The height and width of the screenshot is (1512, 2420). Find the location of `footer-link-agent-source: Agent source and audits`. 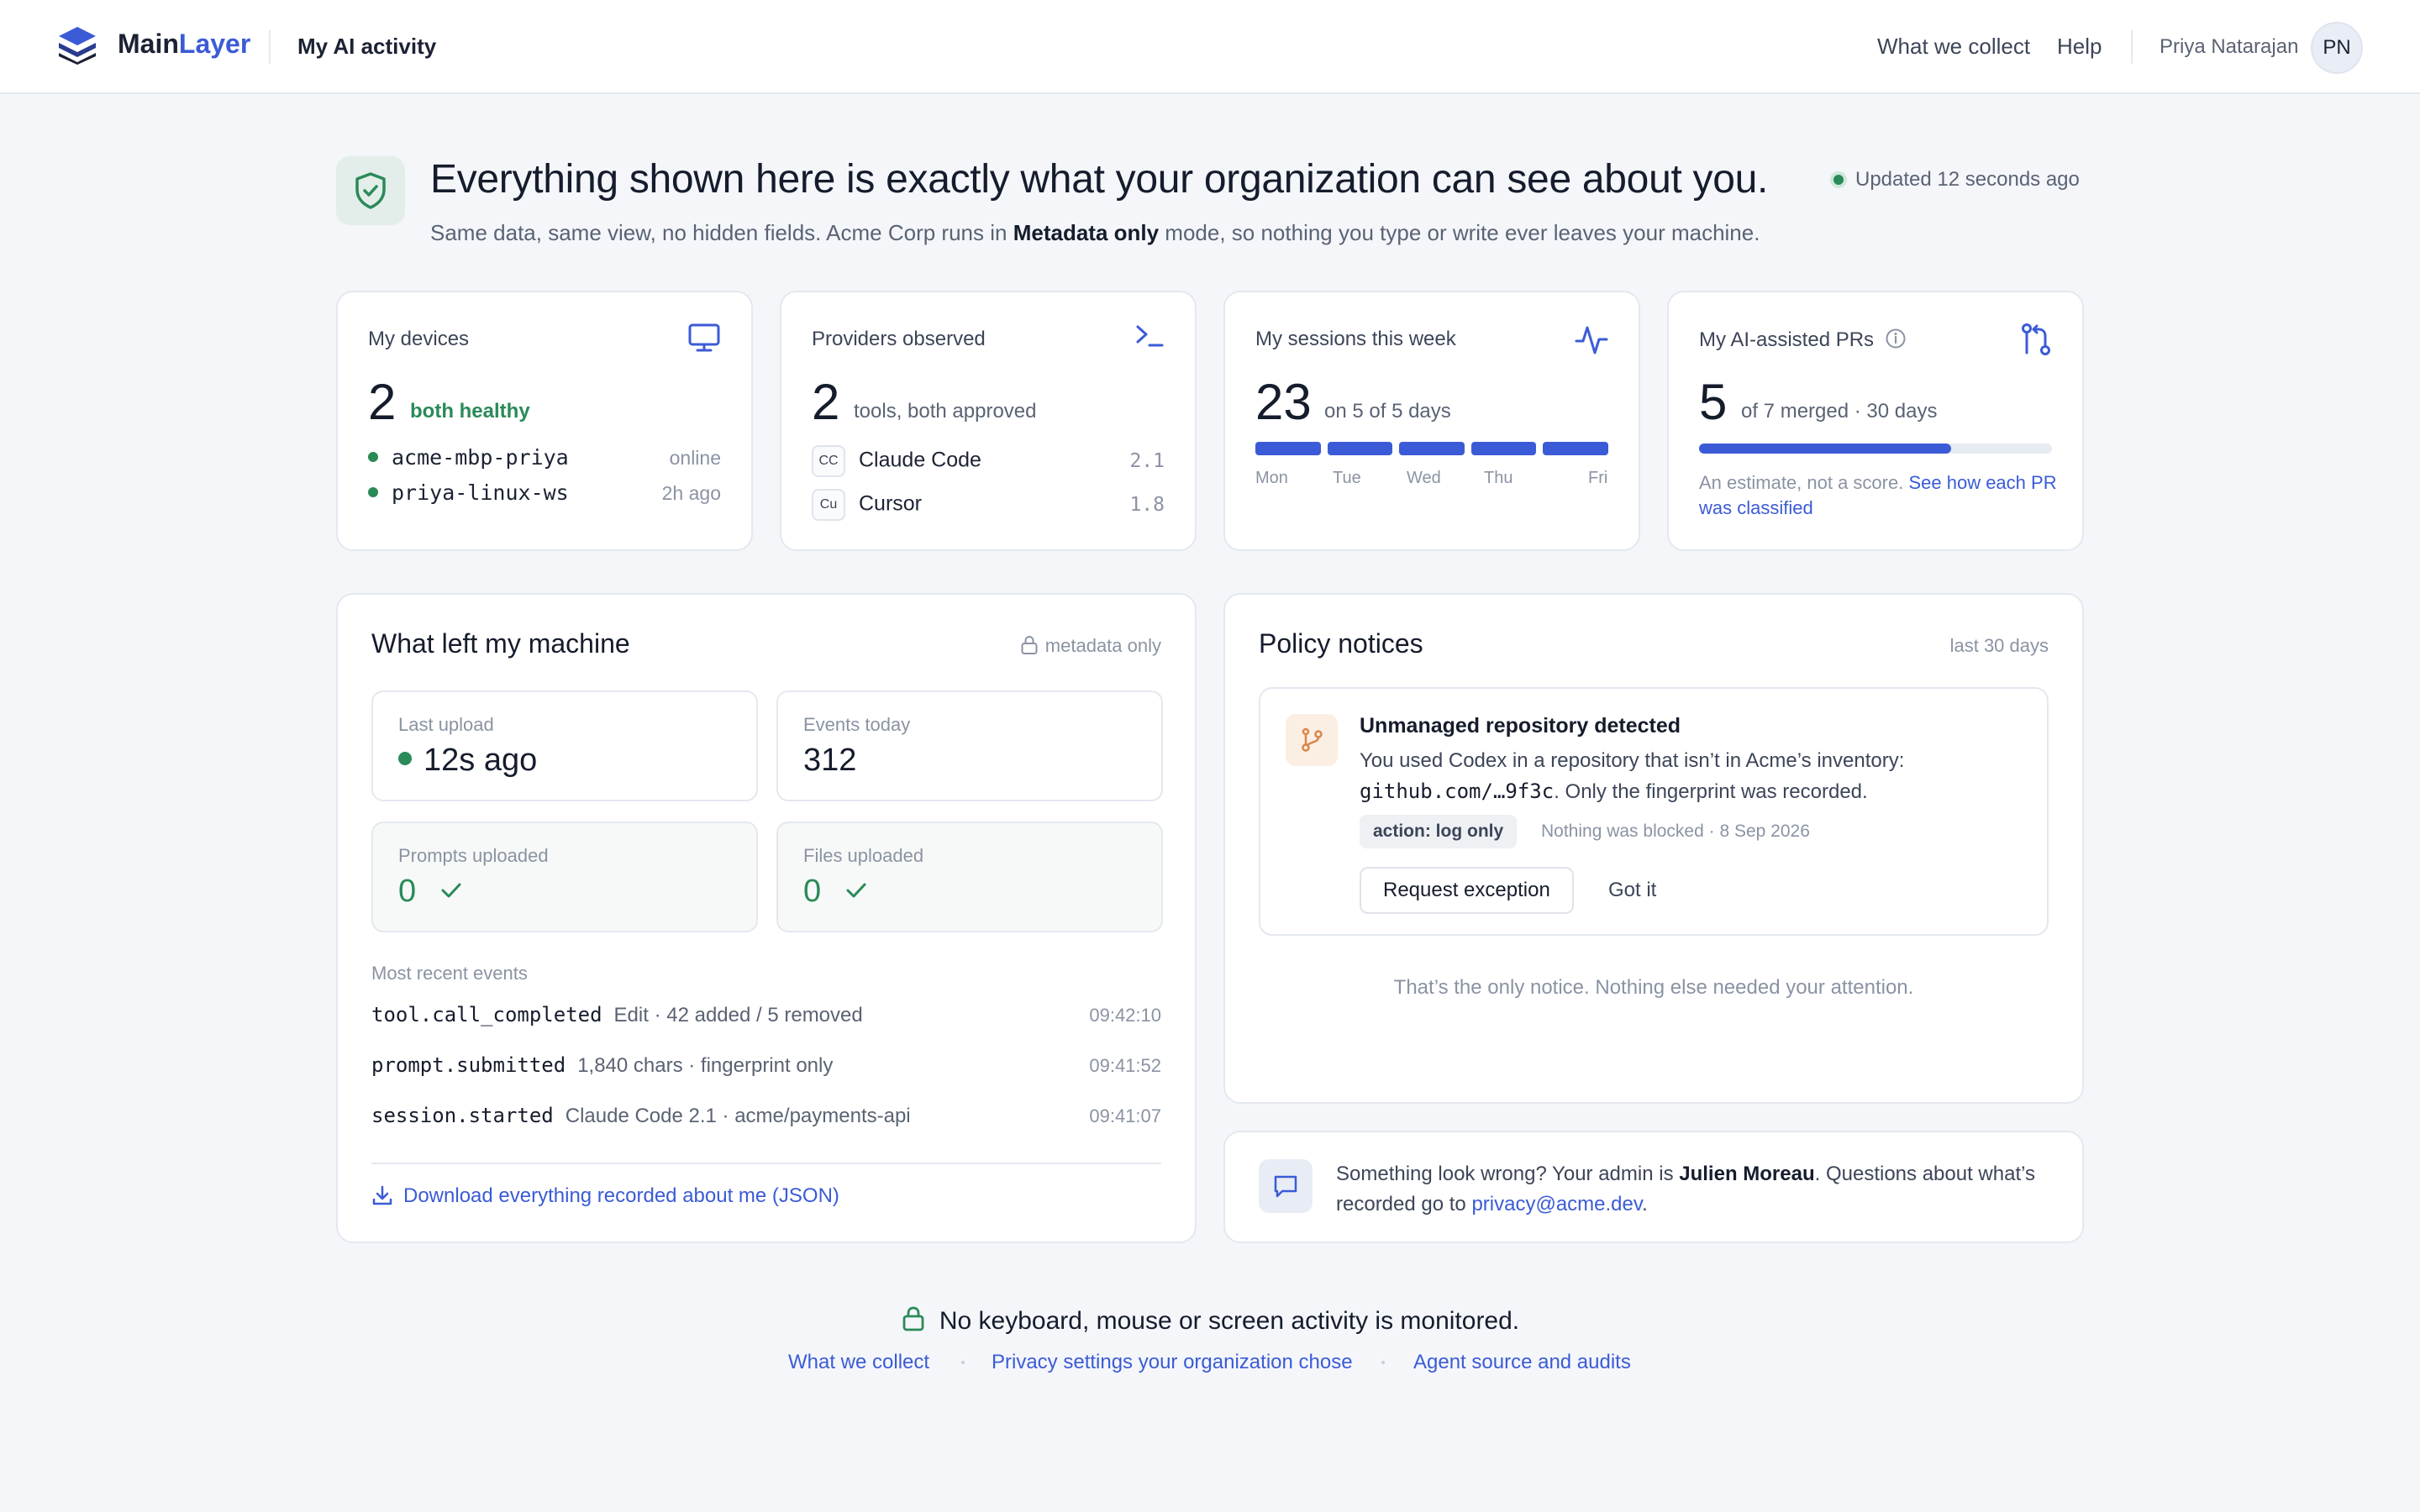

footer-link-agent-source: Agent source and audits is located at coordinates (1522, 1362).